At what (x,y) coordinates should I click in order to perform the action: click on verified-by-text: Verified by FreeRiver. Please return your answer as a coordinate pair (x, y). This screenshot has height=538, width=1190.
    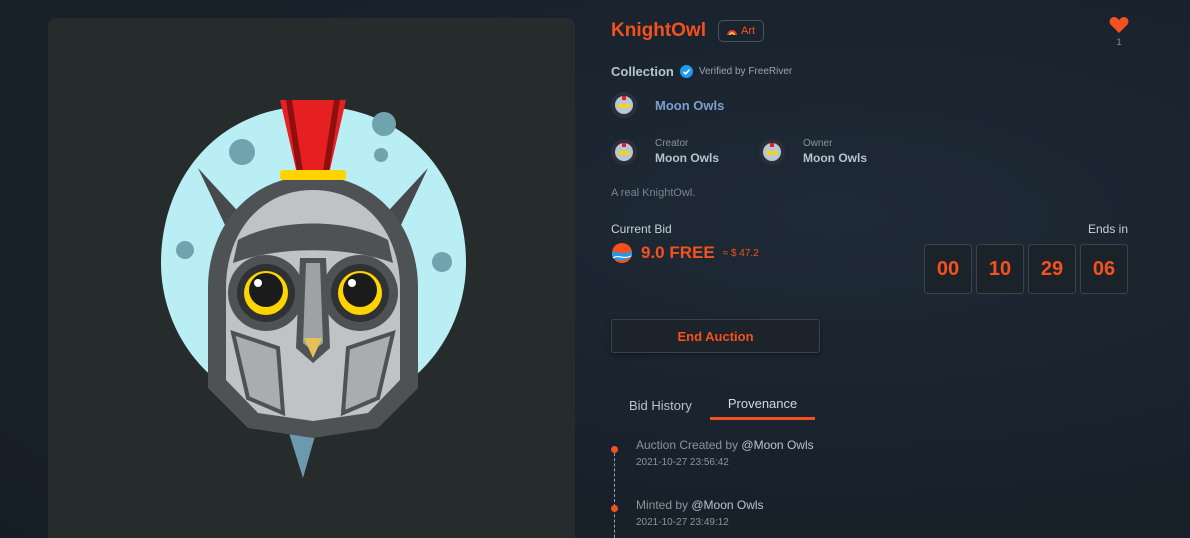
    Looking at the image, I should click on (745, 71).